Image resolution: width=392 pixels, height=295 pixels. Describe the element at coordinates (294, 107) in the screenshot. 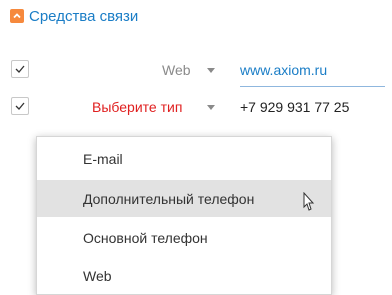

I see `contact-value-field: +7 929 931 77 25` at that location.